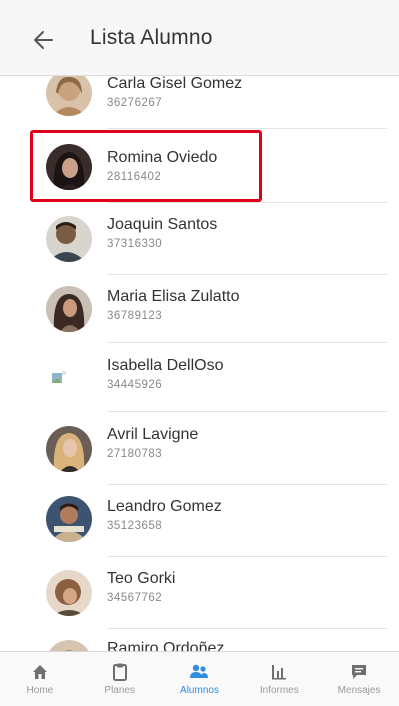 Image resolution: width=399 pixels, height=706 pixels. Describe the element at coordinates (199, 593) in the screenshot. I see `list-item: Teo Gorki 34567762` at that location.